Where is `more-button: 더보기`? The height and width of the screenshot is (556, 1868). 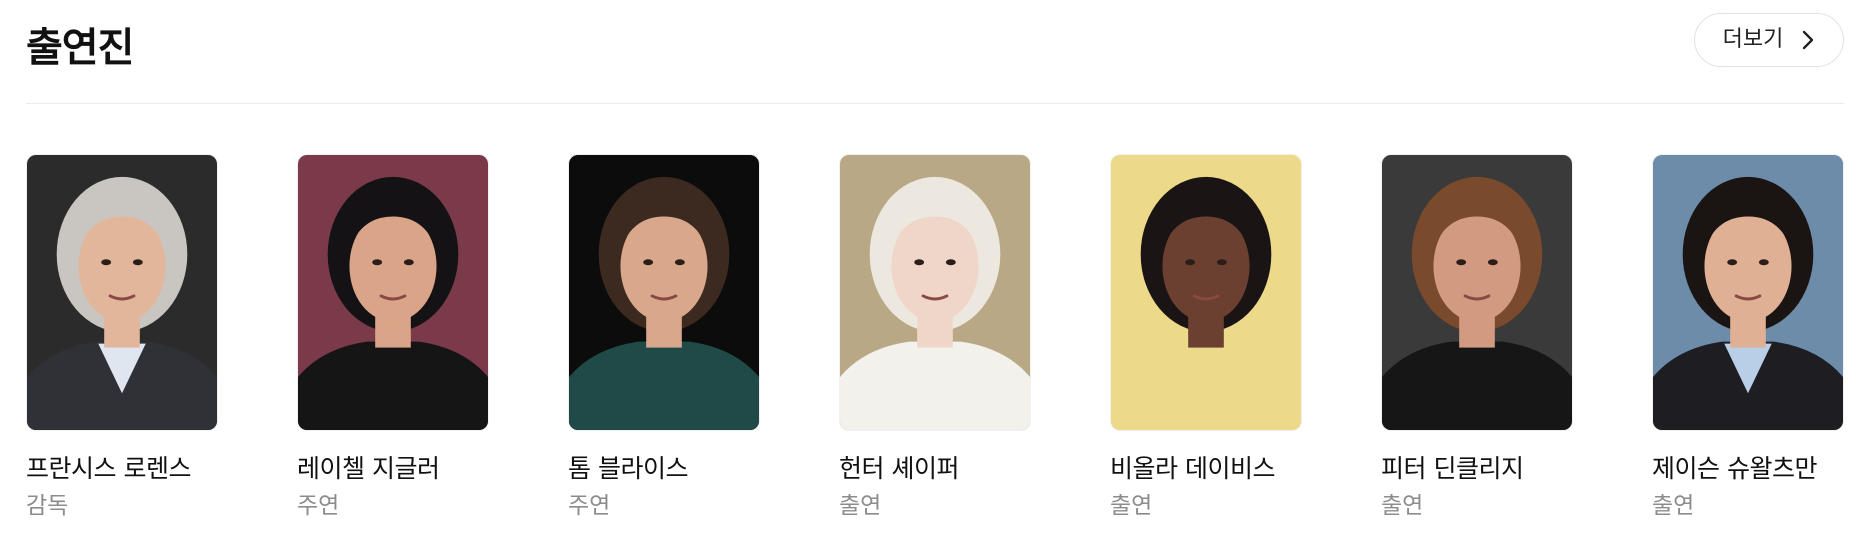 more-button: 더보기 is located at coordinates (1769, 40).